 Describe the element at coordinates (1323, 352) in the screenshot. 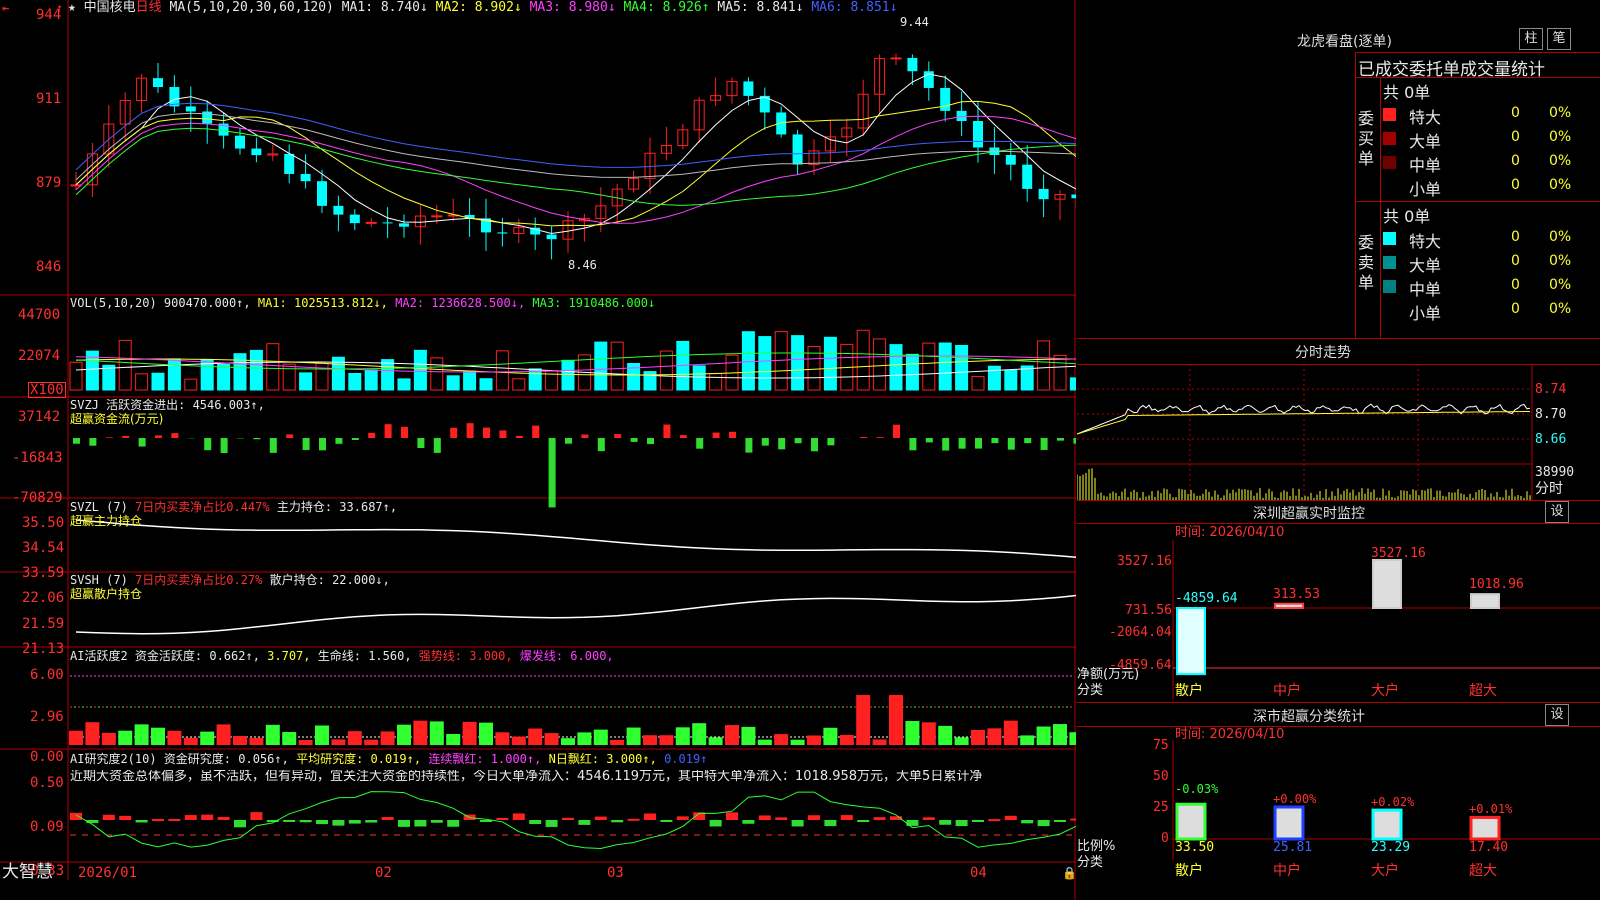

I see `intraday-title: 分时走势` at that location.